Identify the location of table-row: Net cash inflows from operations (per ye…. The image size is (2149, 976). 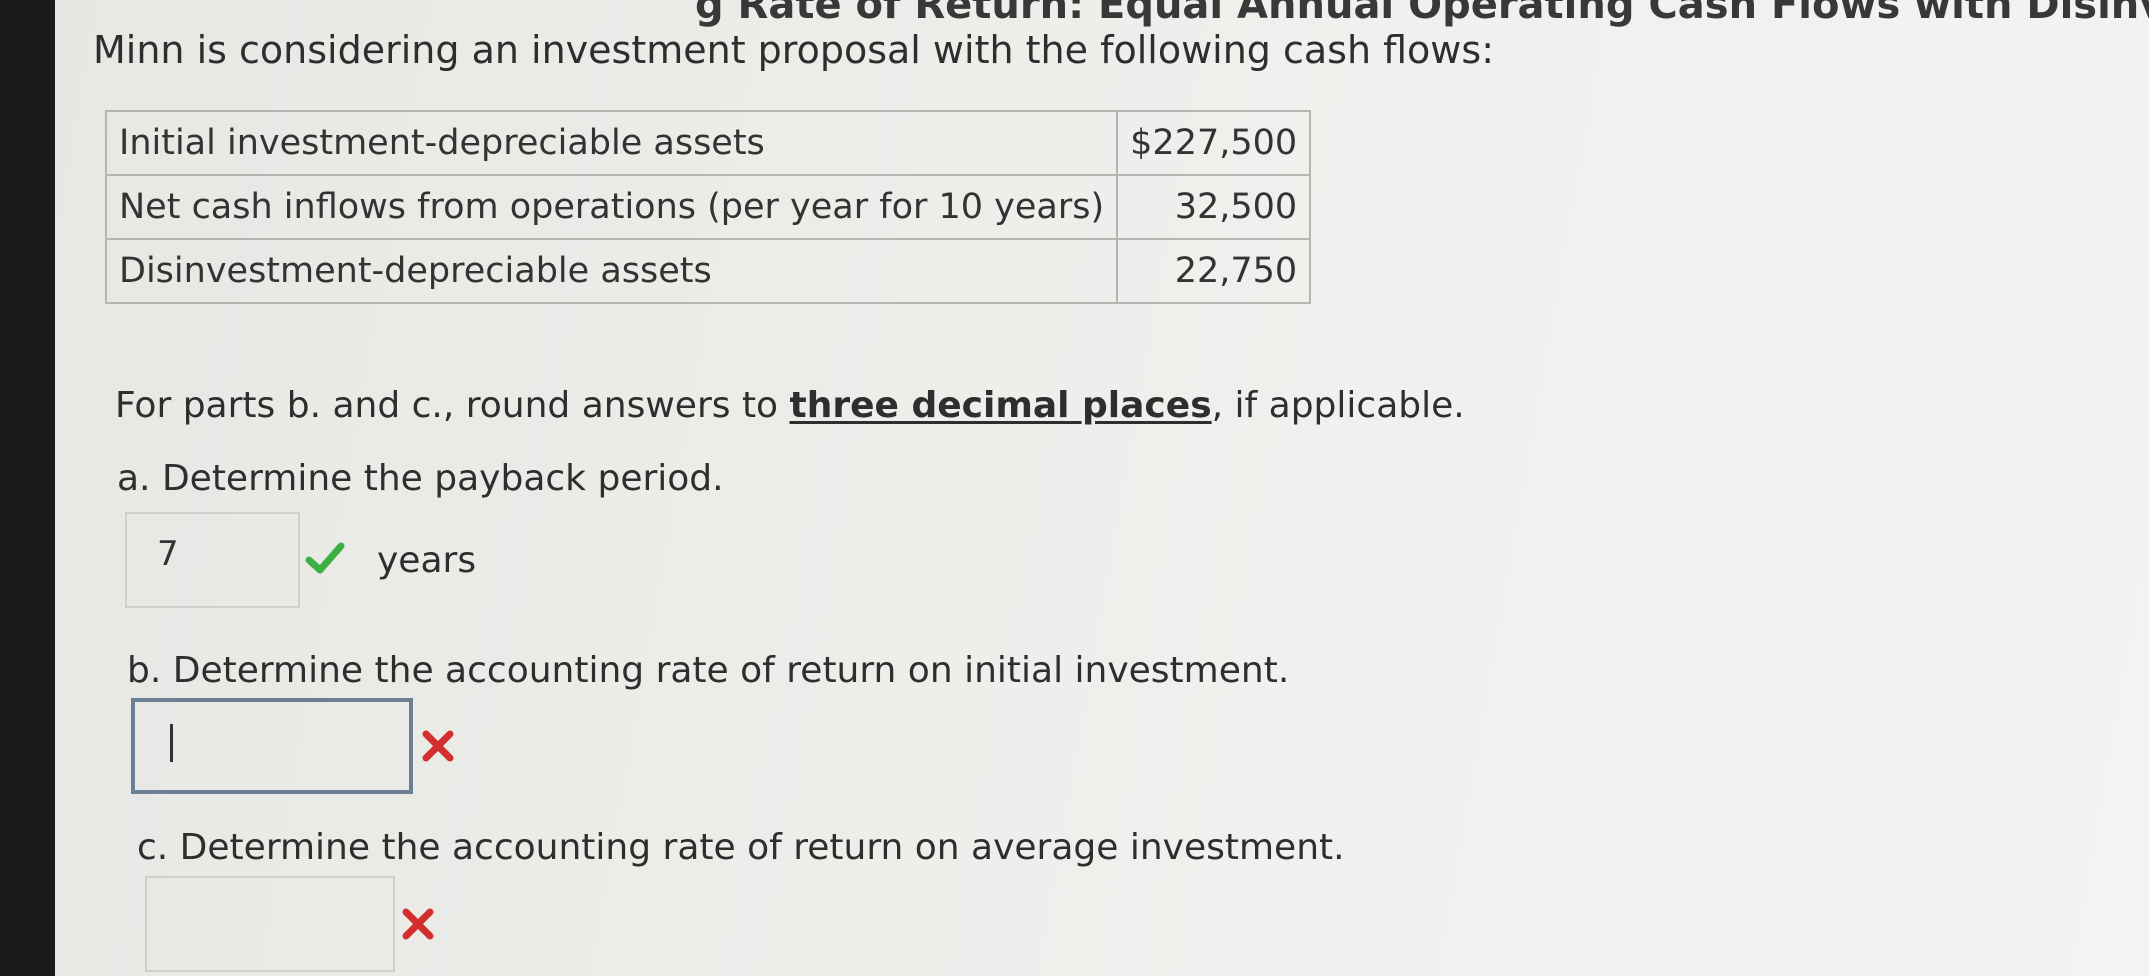
(708, 207).